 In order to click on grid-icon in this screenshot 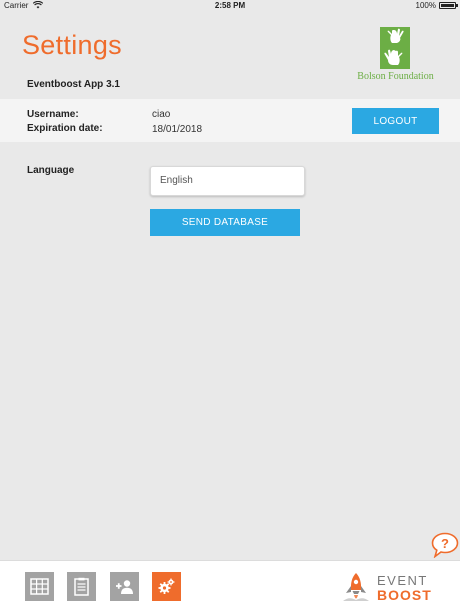, I will do `click(39, 586)`.